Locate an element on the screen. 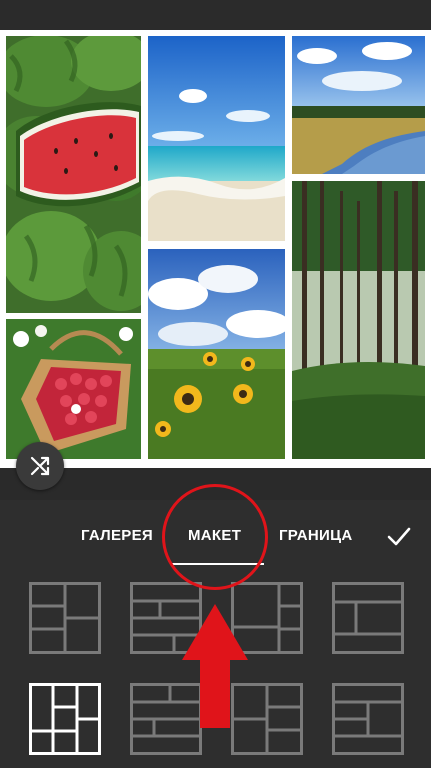  tab-gallery: ГАЛЕРЕЯ is located at coordinates (117, 535).